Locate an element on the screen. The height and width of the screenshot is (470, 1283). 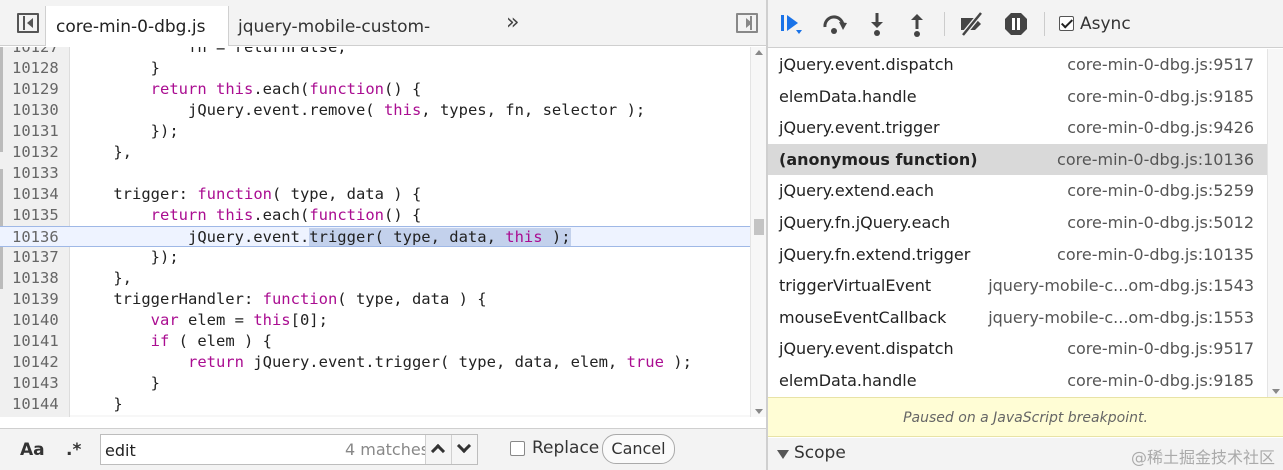
debugger-toolbar: Async is located at coordinates (1025, 24).